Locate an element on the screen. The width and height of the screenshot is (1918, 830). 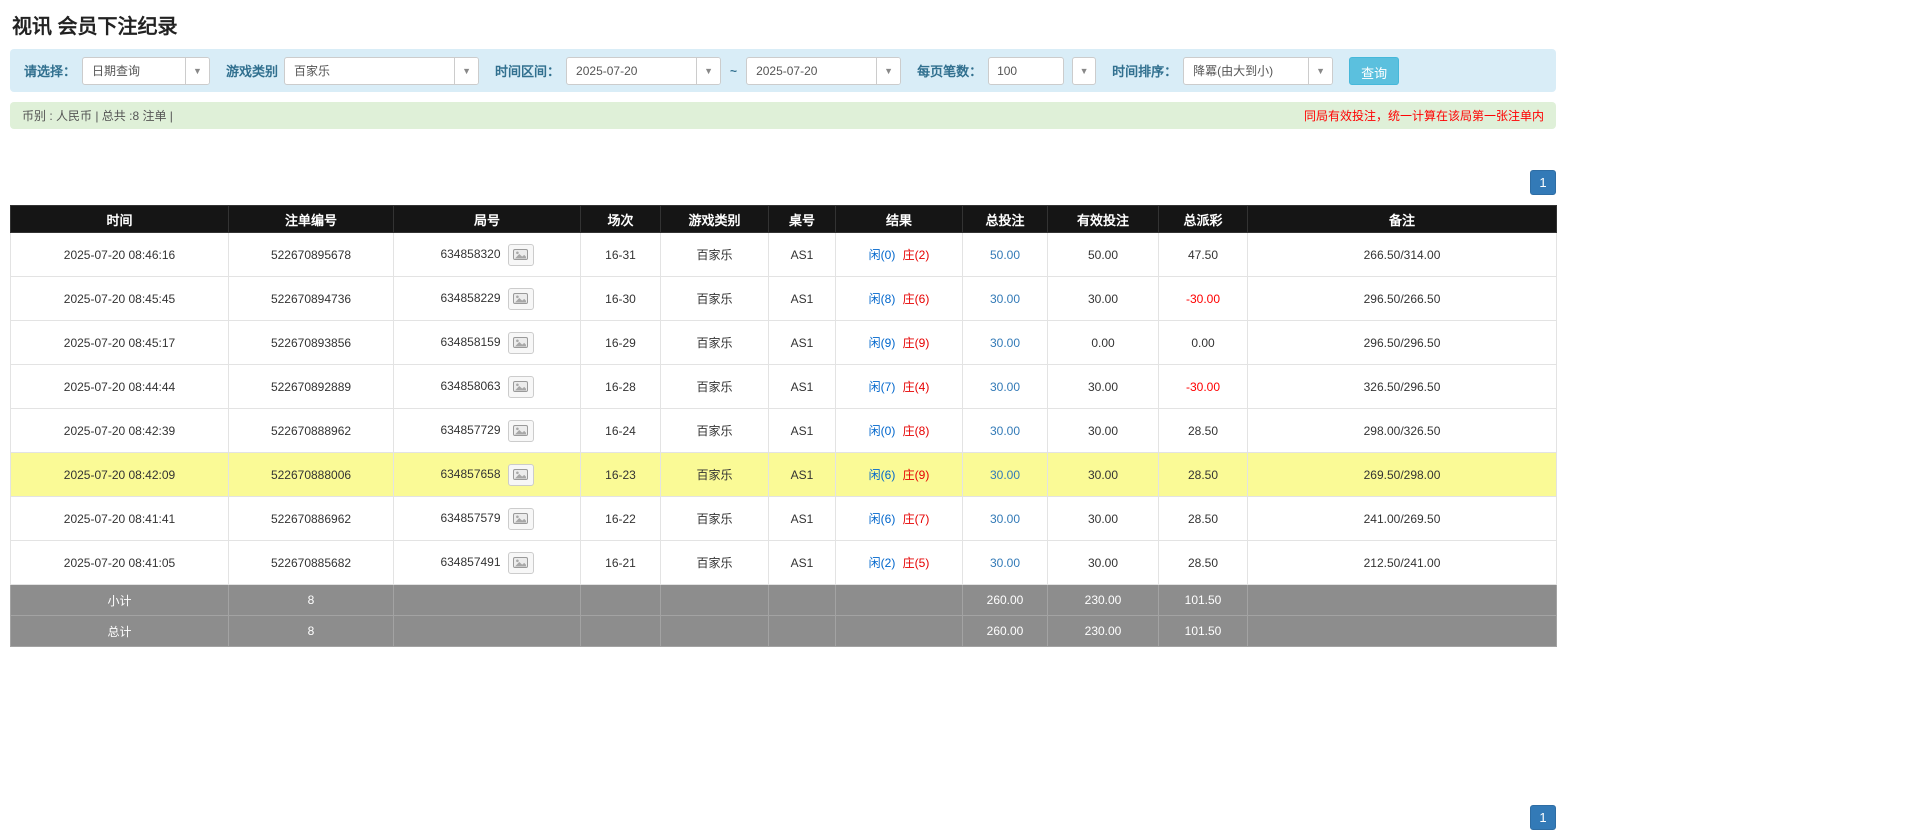
cell-result: 闲(6) 庄(7) is located at coordinates (899, 518).